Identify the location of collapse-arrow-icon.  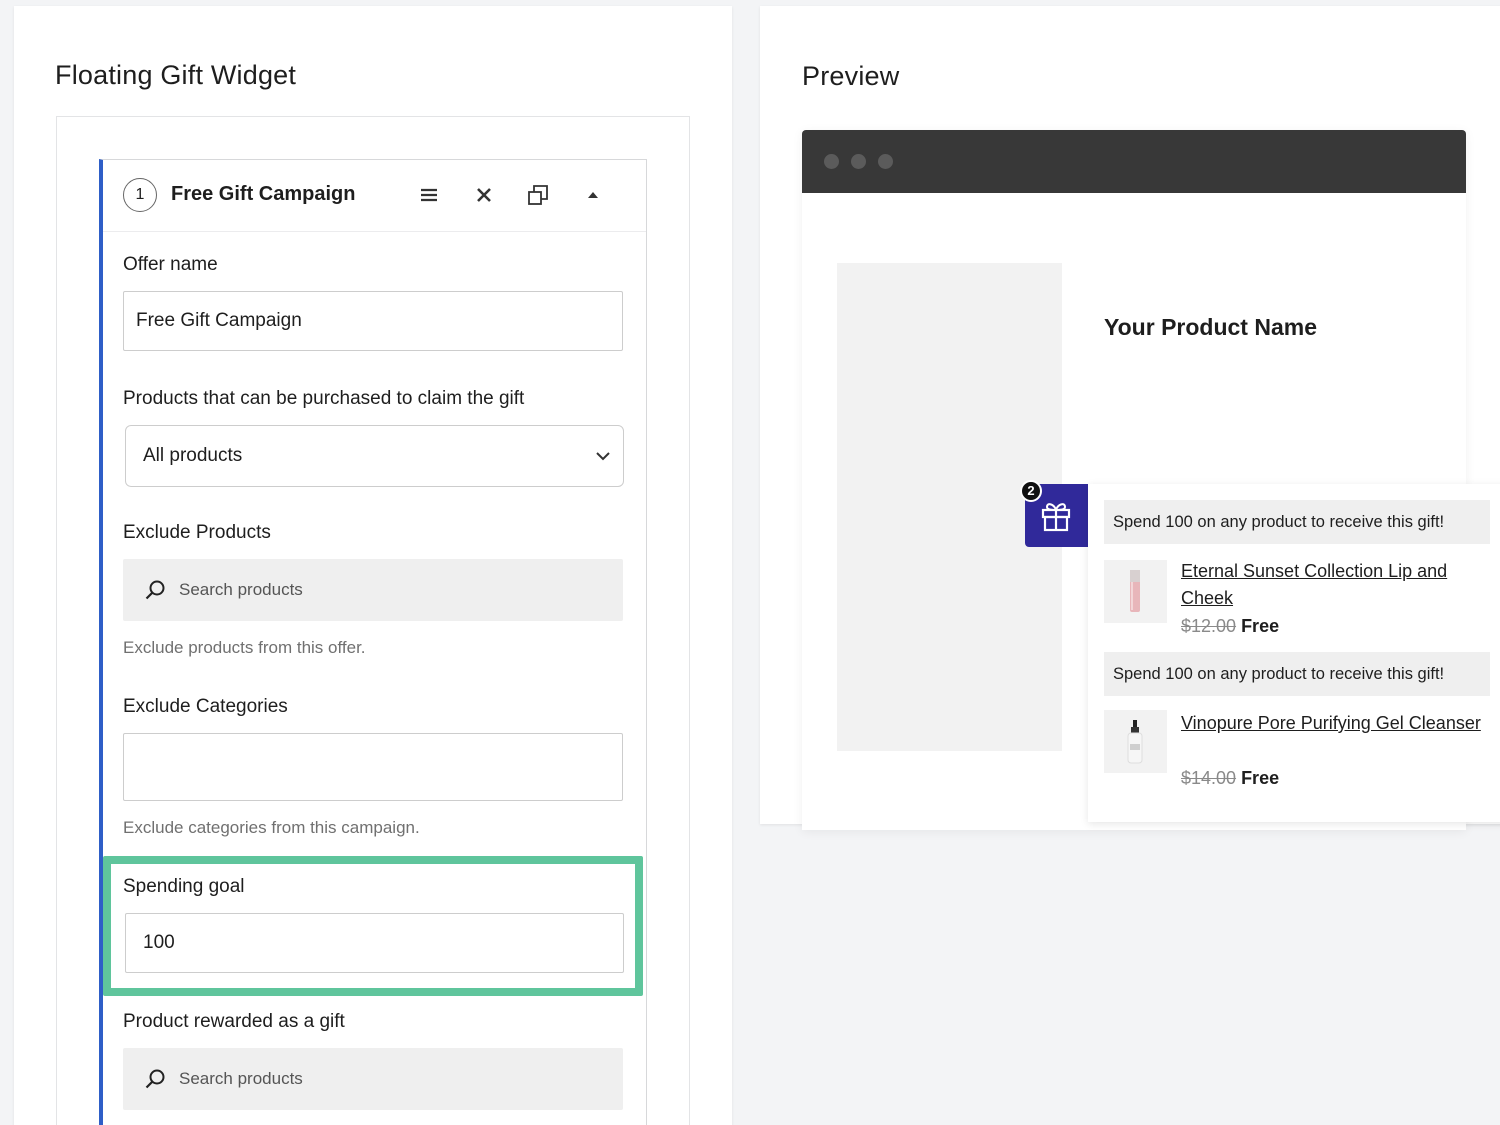
(593, 195).